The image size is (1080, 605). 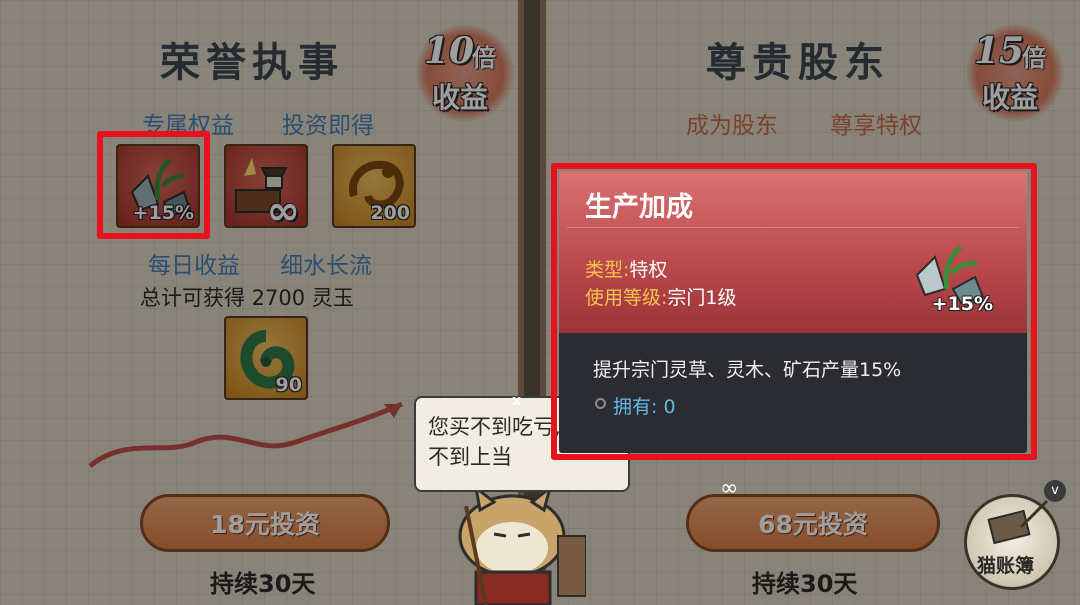 I want to click on item-sect-building: ∞, so click(x=266, y=186).